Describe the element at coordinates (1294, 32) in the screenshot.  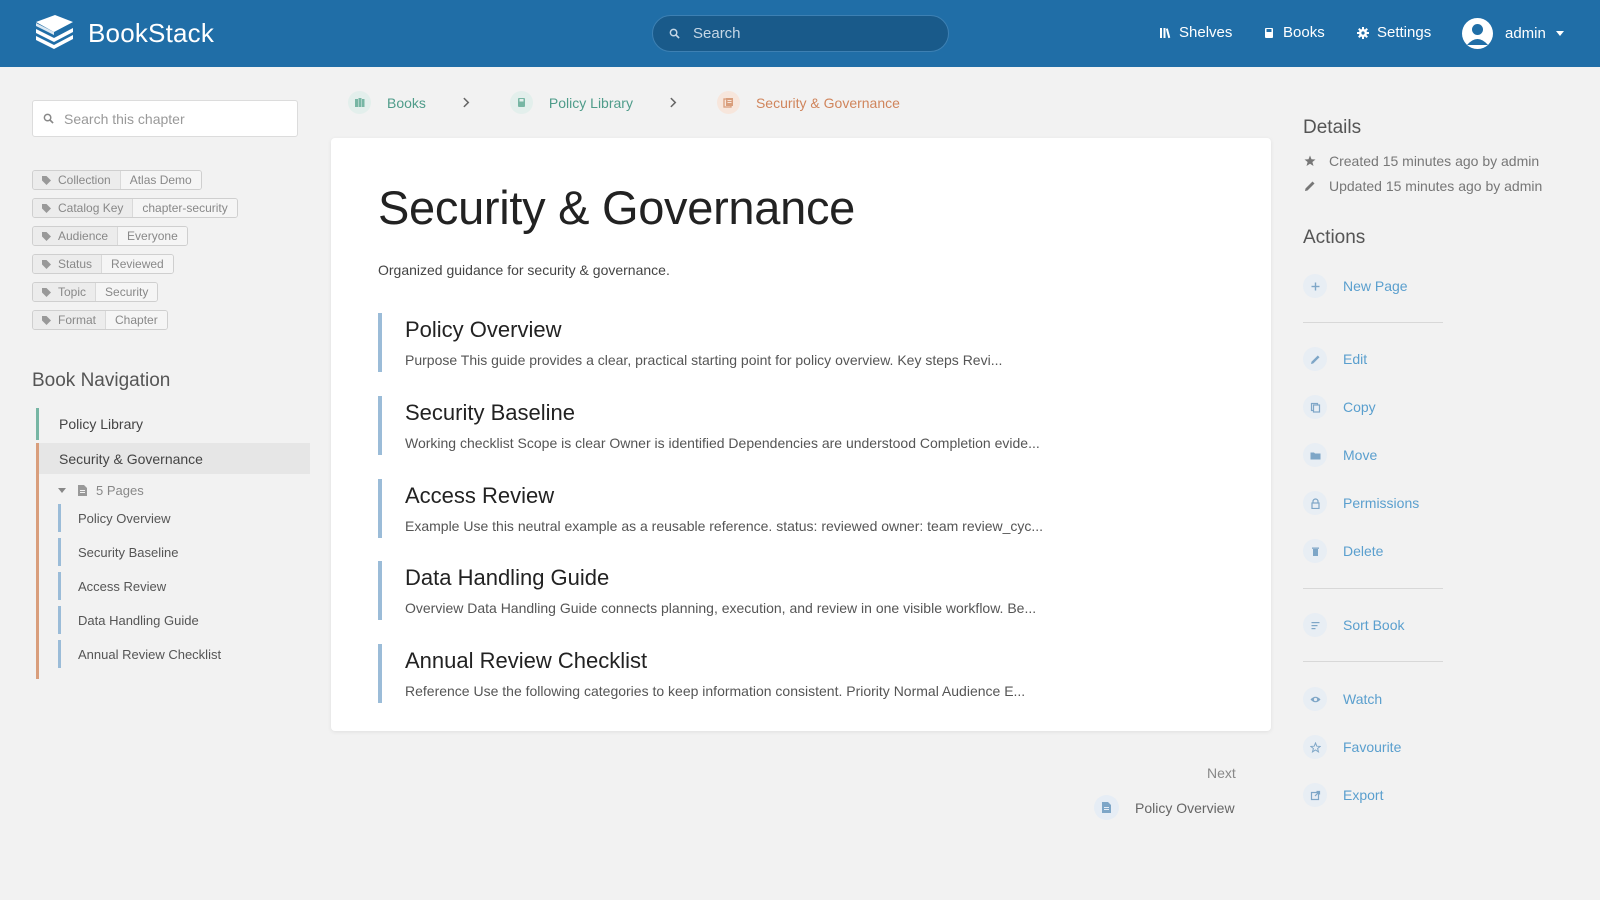
I see `nav-books: Books` at that location.